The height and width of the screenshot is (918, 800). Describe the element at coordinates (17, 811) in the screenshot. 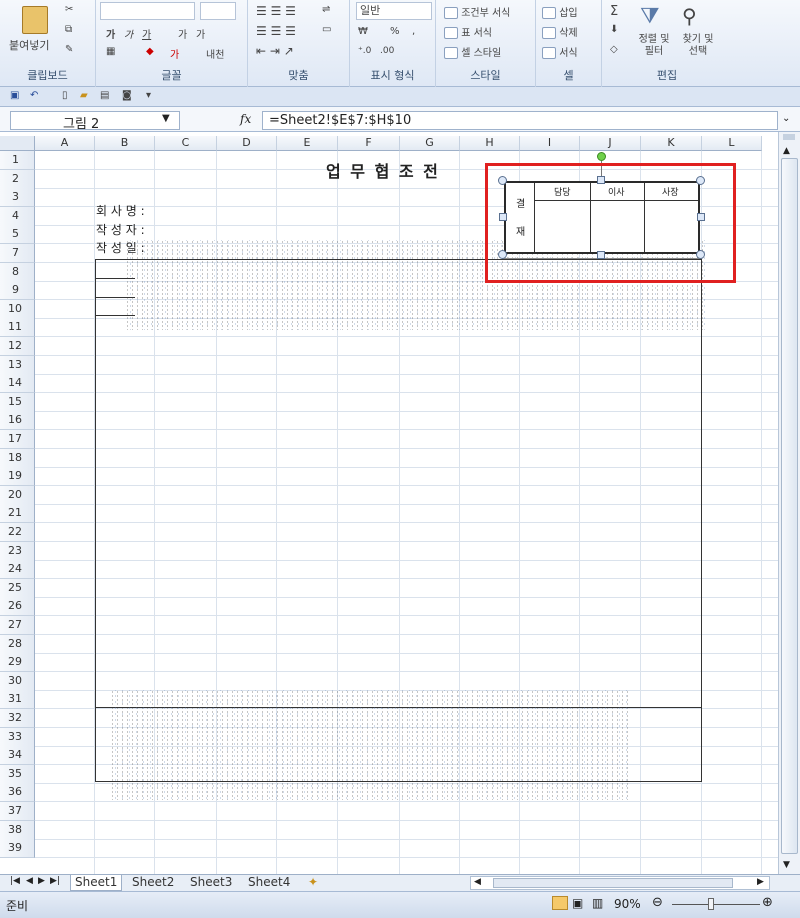

I see `row-header: 37` at that location.